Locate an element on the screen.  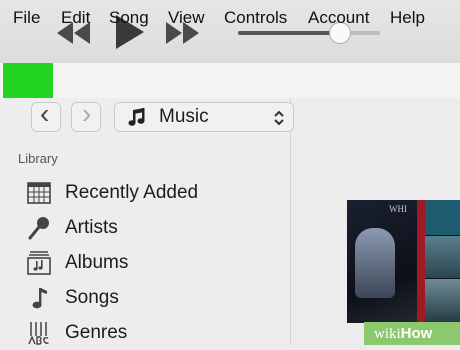
menu-bar is located at coordinates (230, 80).